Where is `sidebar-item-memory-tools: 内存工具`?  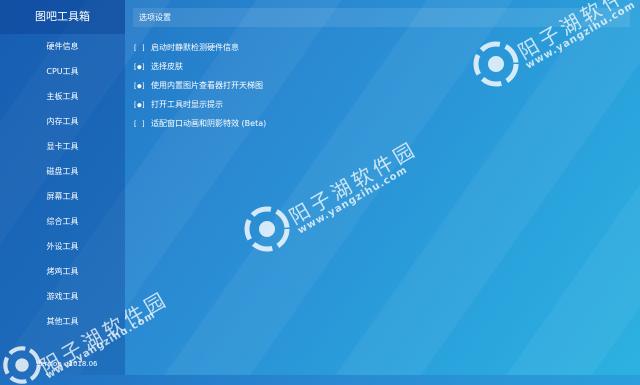
sidebar-item-memory-tools: 内存工具 is located at coordinates (62, 121).